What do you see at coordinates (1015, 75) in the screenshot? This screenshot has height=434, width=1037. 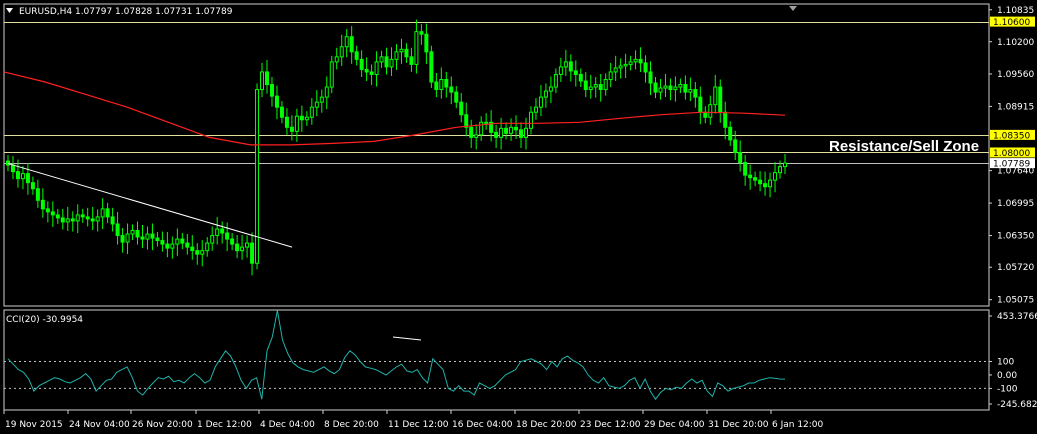 I see `price-tick-label: 1.09560` at bounding box center [1015, 75].